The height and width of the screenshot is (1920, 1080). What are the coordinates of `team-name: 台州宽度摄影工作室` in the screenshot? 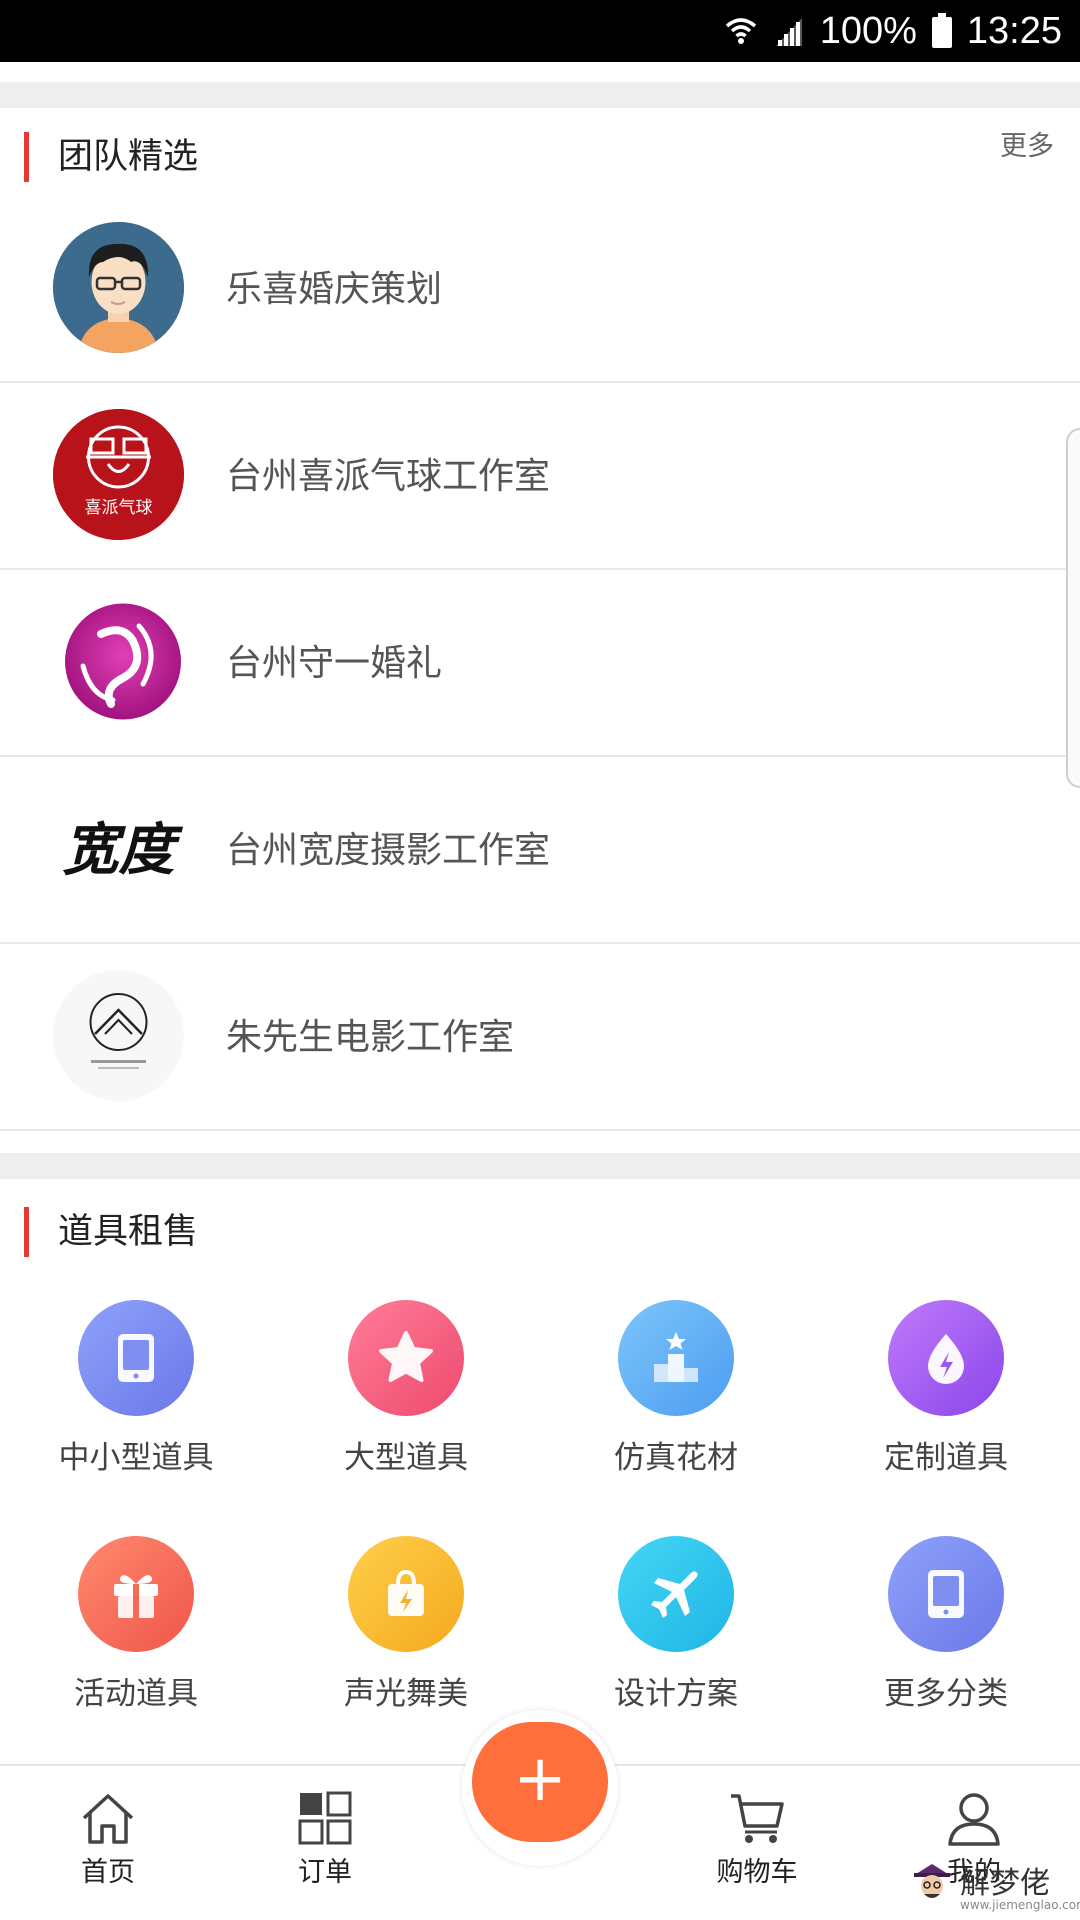 It's located at (388, 850).